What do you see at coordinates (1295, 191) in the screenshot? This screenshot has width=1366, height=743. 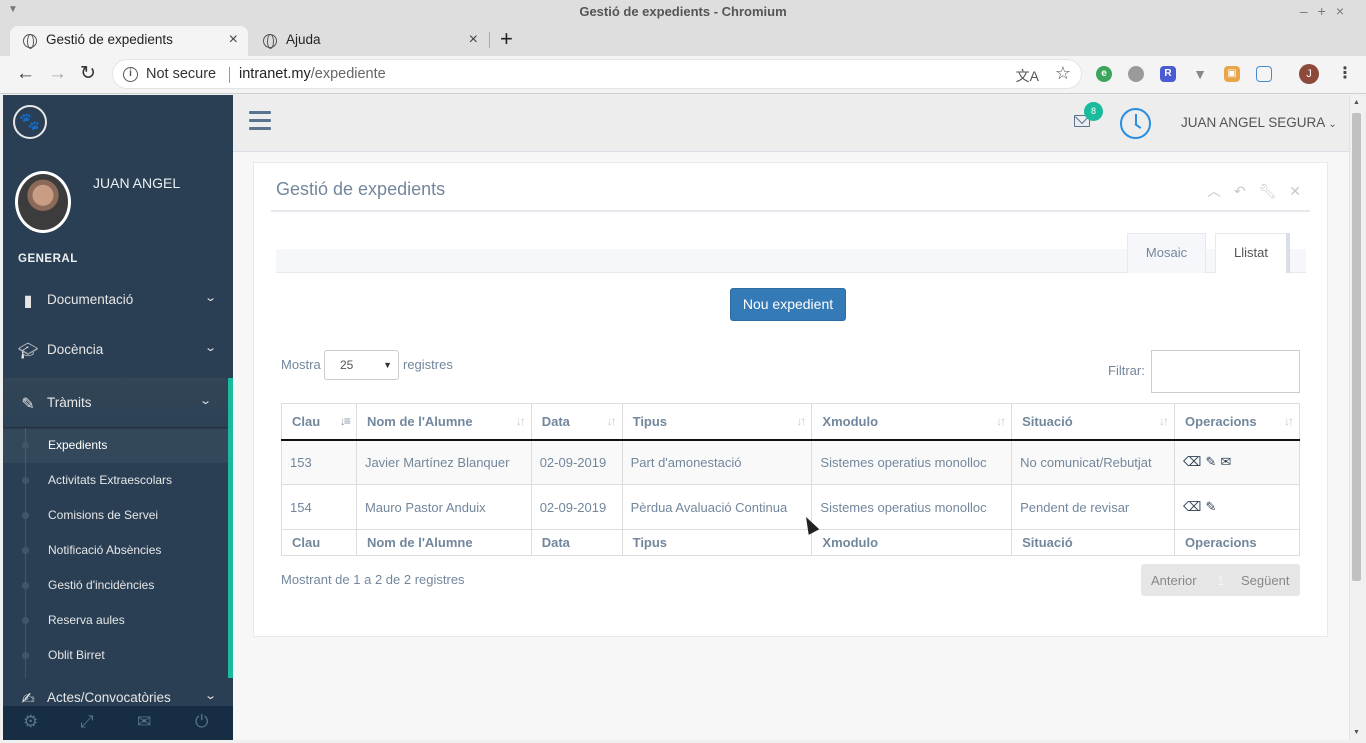 I see `close-icon: ✕` at bounding box center [1295, 191].